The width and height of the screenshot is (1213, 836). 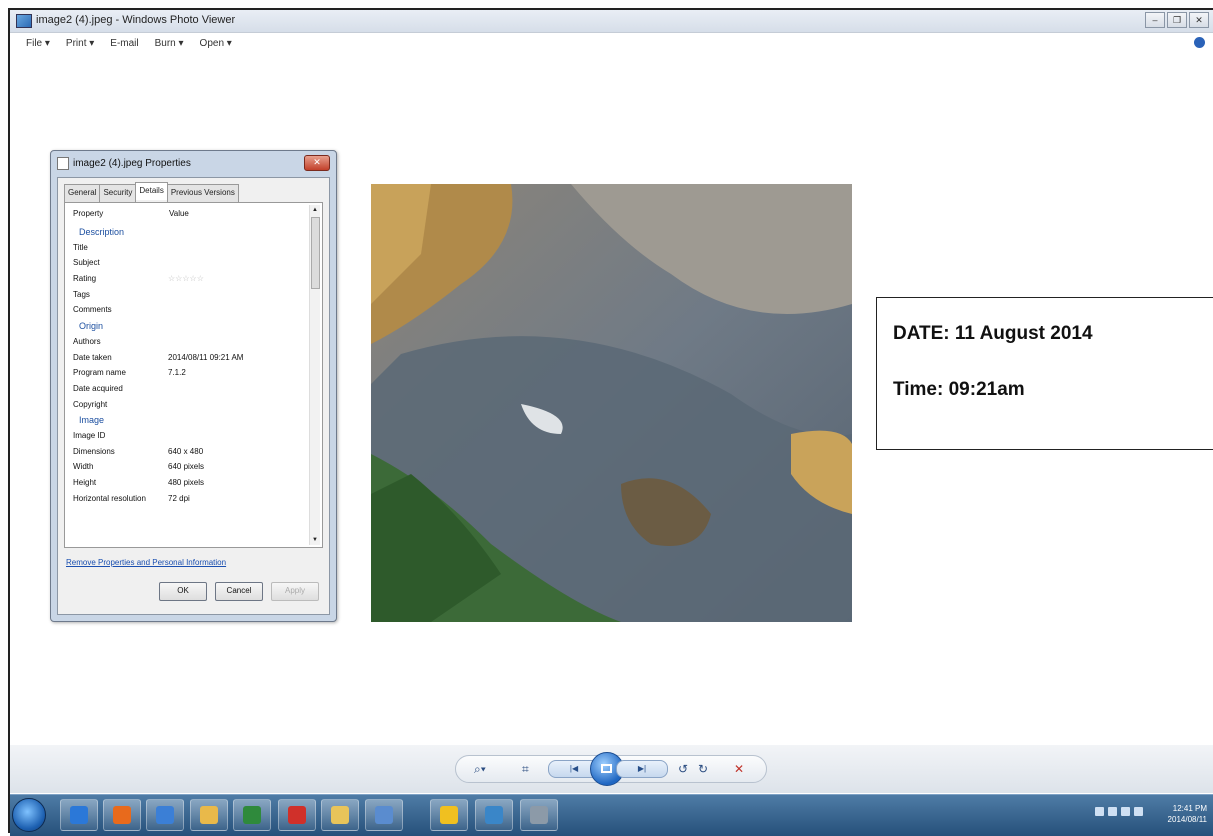 I want to click on delete-icon: ✕, so click(x=739, y=769).